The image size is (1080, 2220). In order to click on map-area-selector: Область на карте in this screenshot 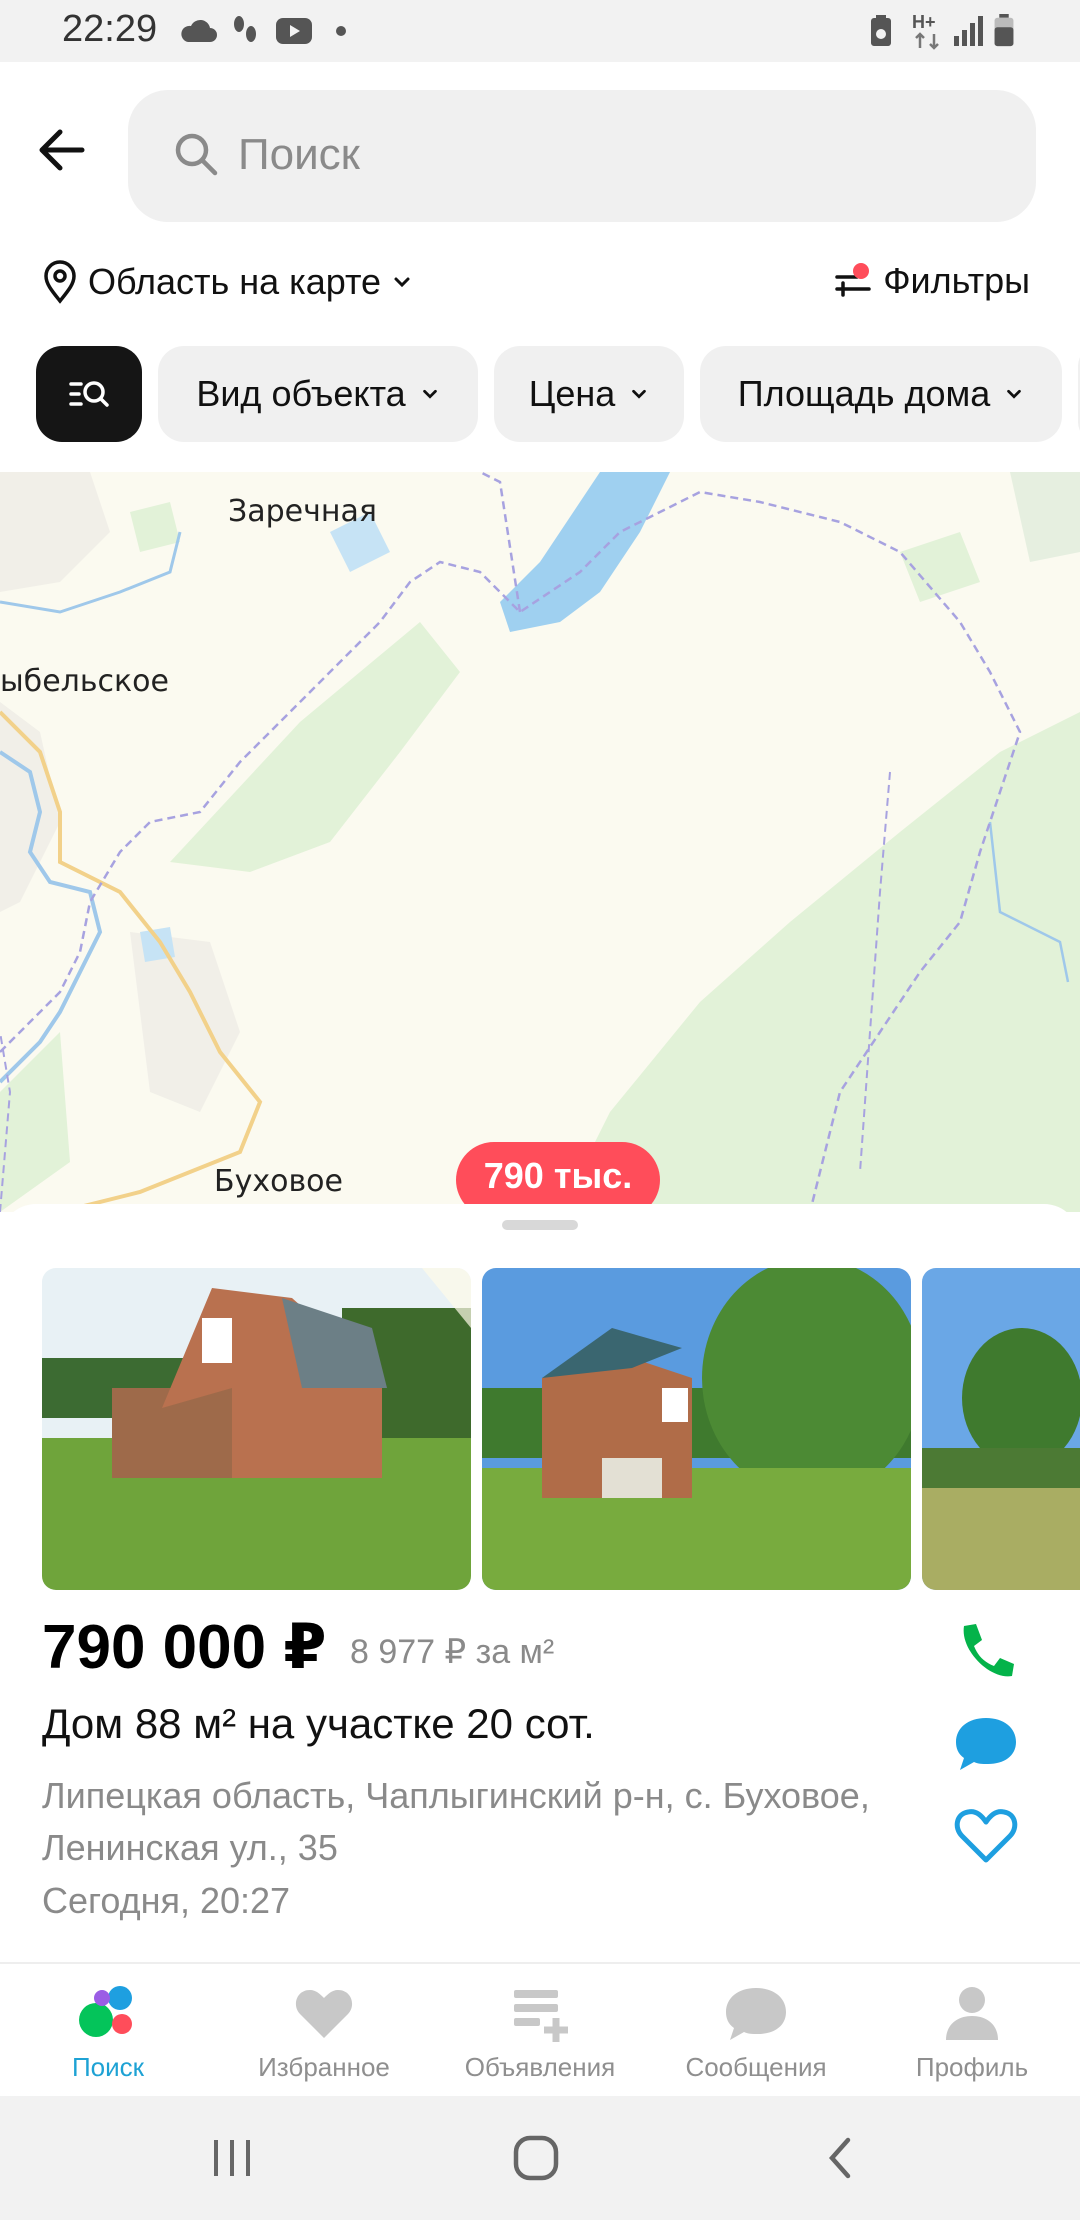, I will do `click(227, 282)`.